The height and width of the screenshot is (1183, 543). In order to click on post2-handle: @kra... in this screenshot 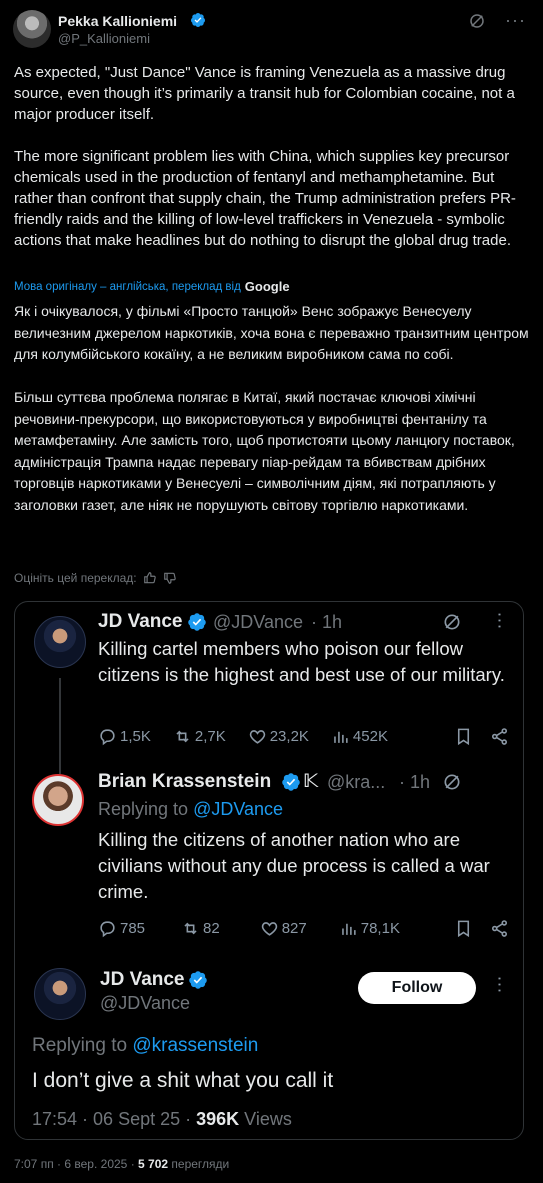, I will do `click(356, 782)`.